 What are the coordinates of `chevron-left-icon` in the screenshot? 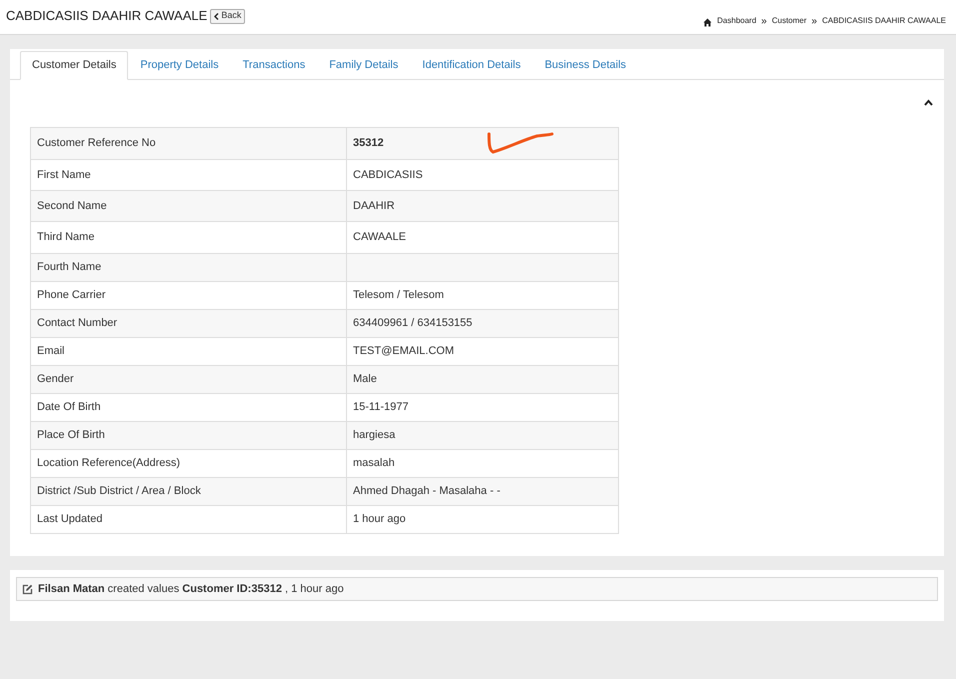 It's located at (217, 16).